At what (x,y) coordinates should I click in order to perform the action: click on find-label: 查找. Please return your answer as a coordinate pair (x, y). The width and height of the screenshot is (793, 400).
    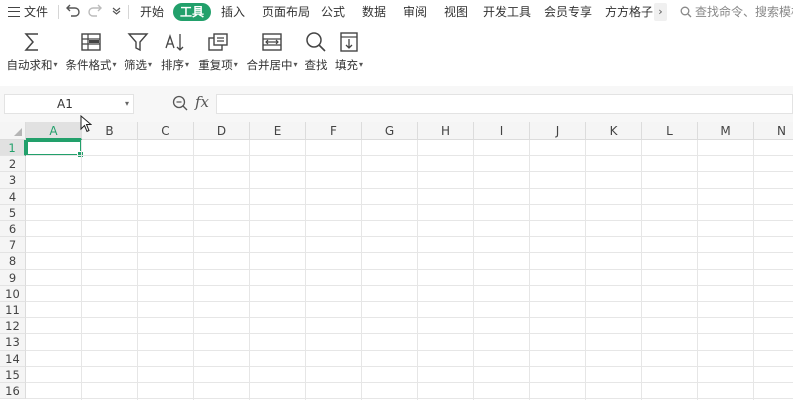
    Looking at the image, I should click on (316, 65).